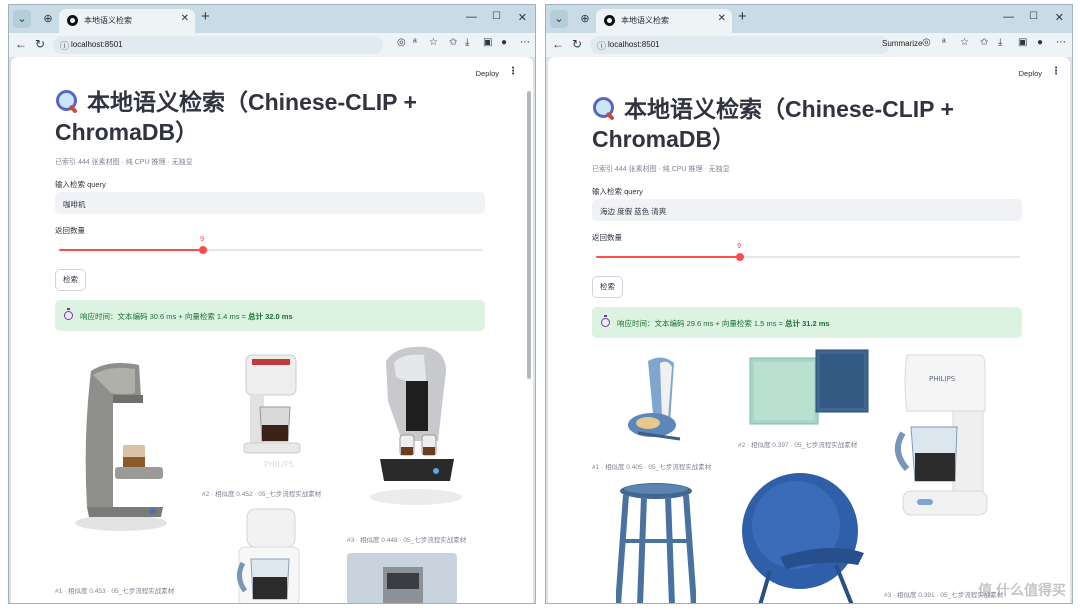 This screenshot has width=1080, height=610. I want to click on summarize-button: Summarize, so click(902, 43).